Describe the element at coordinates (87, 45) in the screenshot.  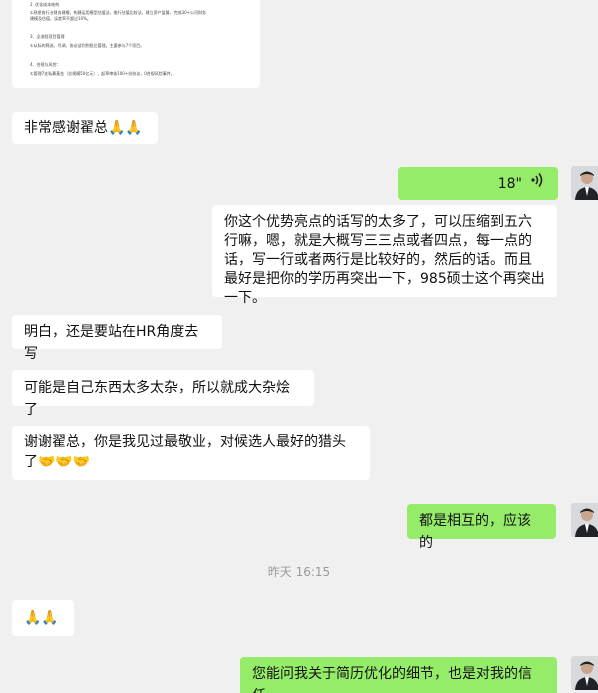
I see `doc-line: ①从标的筛选、尽调、协议谈判到投后管理，主要参与7个项目。` at that location.